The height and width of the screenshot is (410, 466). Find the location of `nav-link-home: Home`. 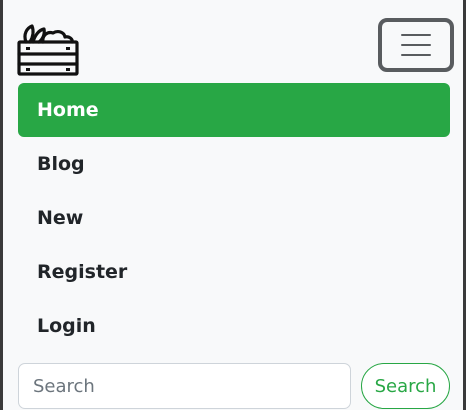

nav-link-home: Home is located at coordinates (234, 110).